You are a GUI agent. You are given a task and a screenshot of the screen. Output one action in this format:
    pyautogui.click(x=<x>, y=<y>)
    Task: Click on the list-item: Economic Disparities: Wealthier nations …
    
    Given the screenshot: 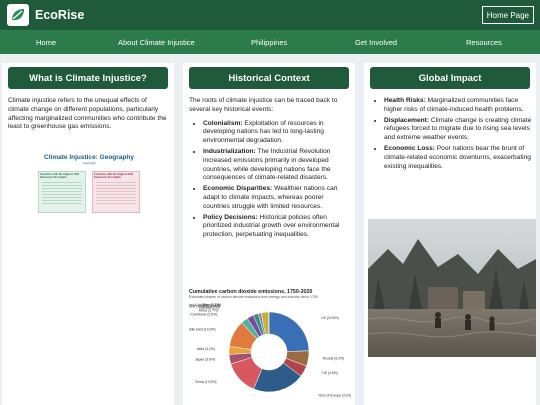 What is the action you would take?
    pyautogui.click(x=277, y=198)
    